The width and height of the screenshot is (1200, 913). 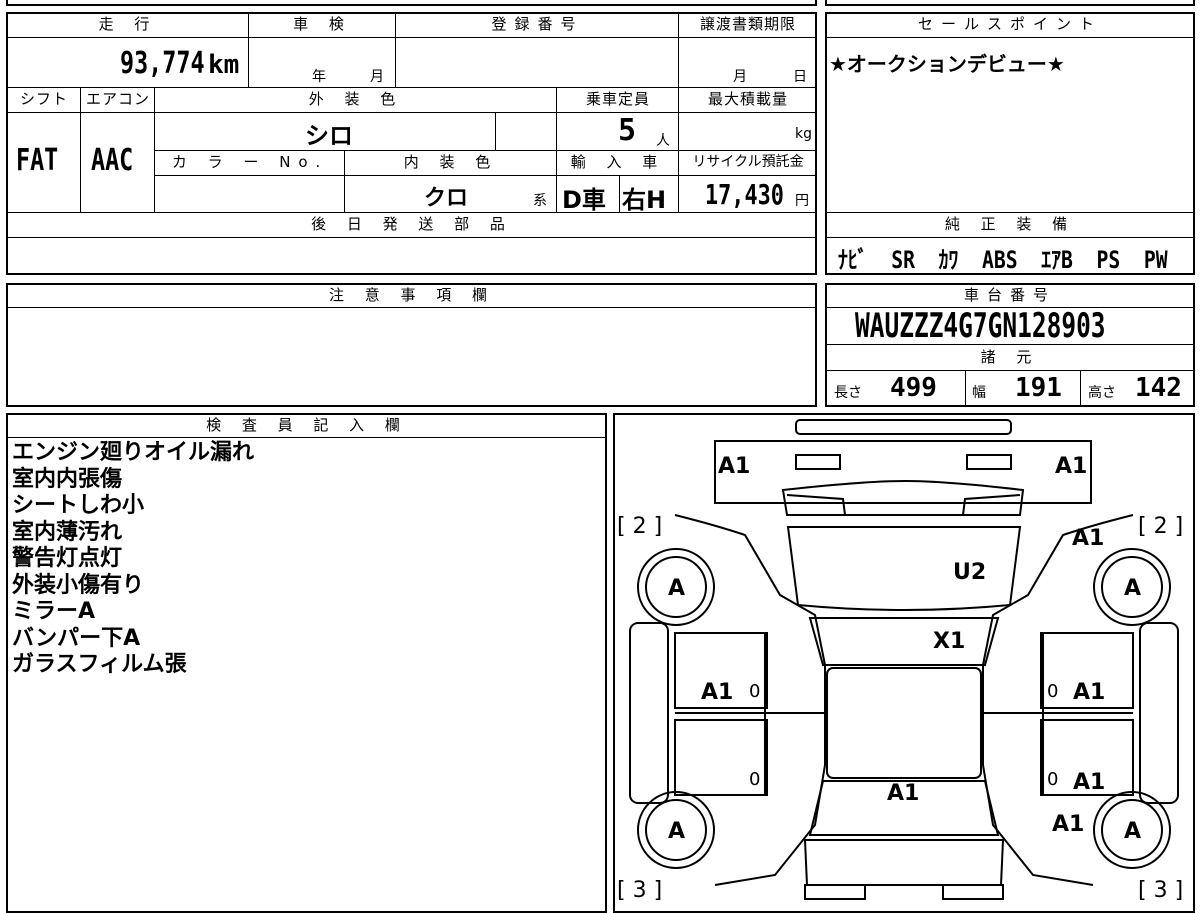 What do you see at coordinates (979, 393) in the screenshot?
I see `width-label: 幅` at bounding box center [979, 393].